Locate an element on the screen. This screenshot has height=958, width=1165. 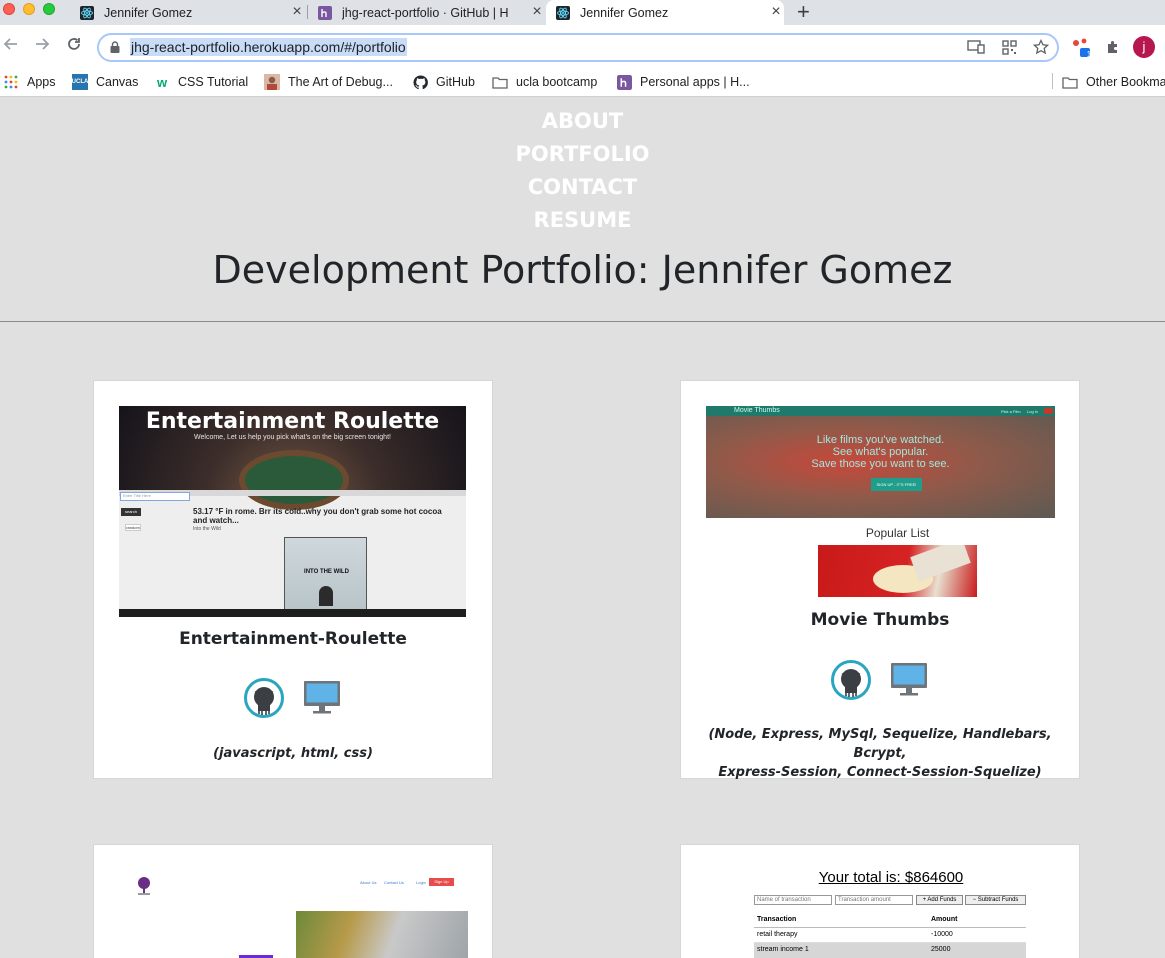
bookmark-github: GitHub is located at coordinates (443, 82).